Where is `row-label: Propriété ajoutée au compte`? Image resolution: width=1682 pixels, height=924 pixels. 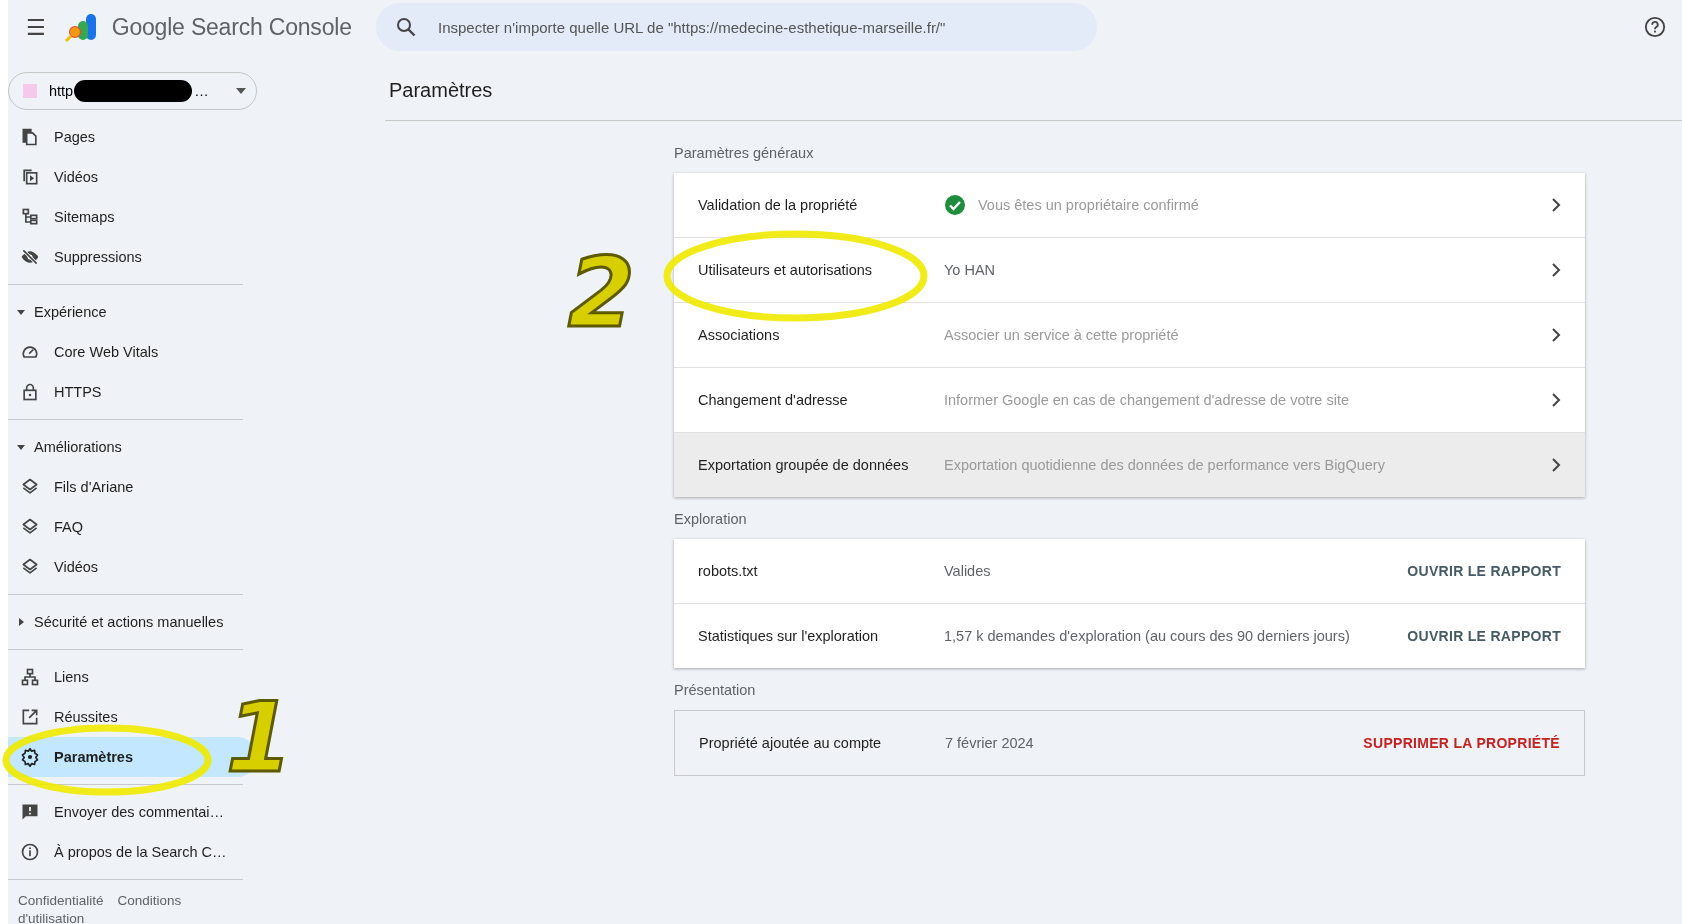 row-label: Propriété ajoutée au compte is located at coordinates (791, 743).